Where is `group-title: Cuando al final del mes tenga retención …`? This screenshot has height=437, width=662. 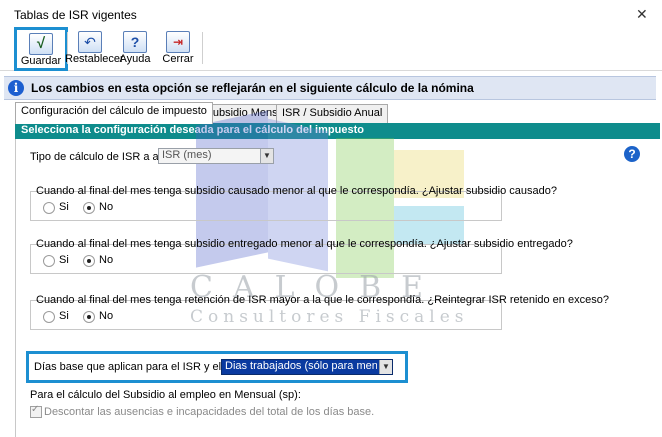
group-title: Cuando al final del mes tenga retención … is located at coordinates (322, 300).